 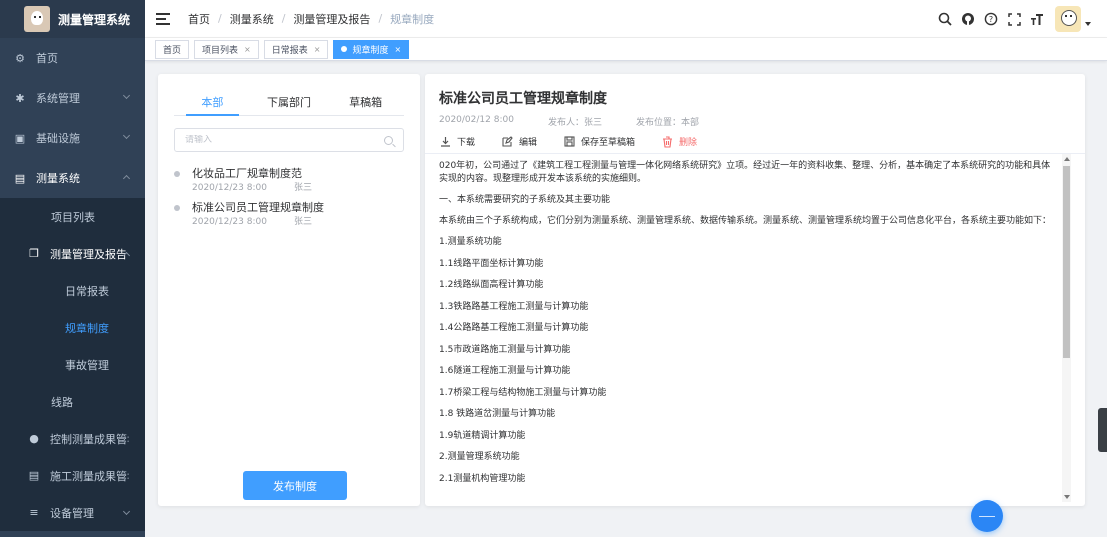 I want to click on edit-icon, so click(x=507, y=142).